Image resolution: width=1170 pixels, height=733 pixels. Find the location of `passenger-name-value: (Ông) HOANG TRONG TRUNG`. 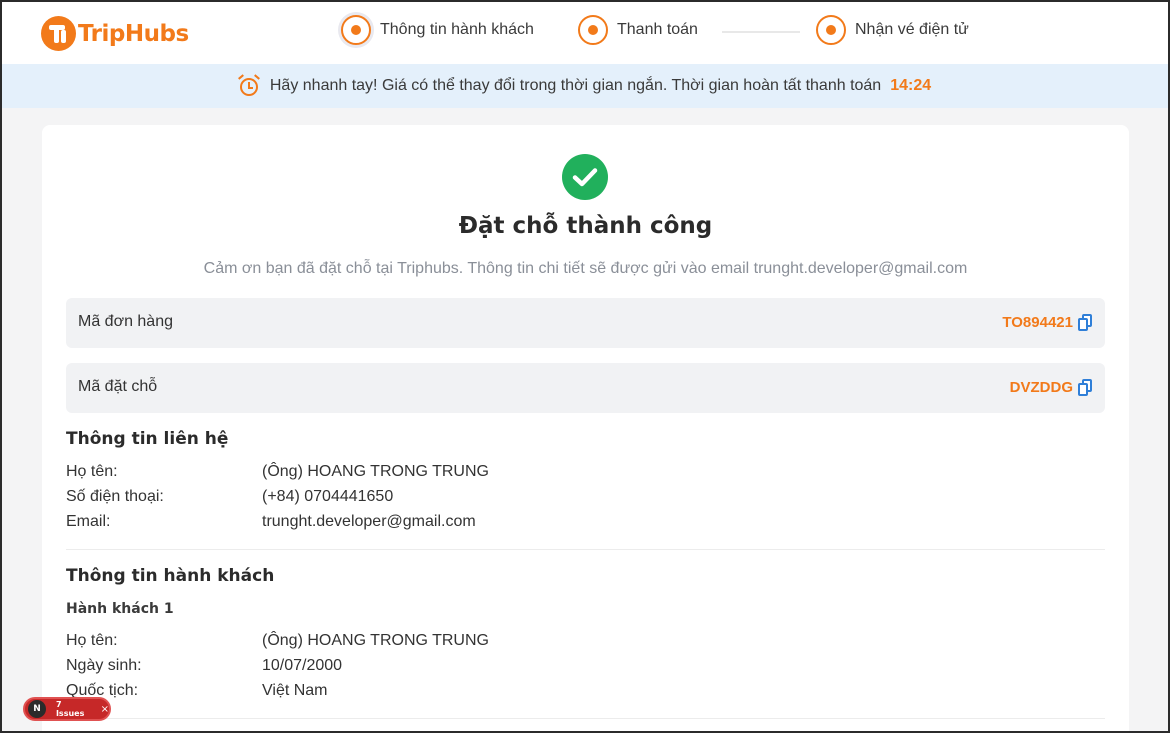

passenger-name-value: (Ông) HOANG TRONG TRUNG is located at coordinates (375, 640).